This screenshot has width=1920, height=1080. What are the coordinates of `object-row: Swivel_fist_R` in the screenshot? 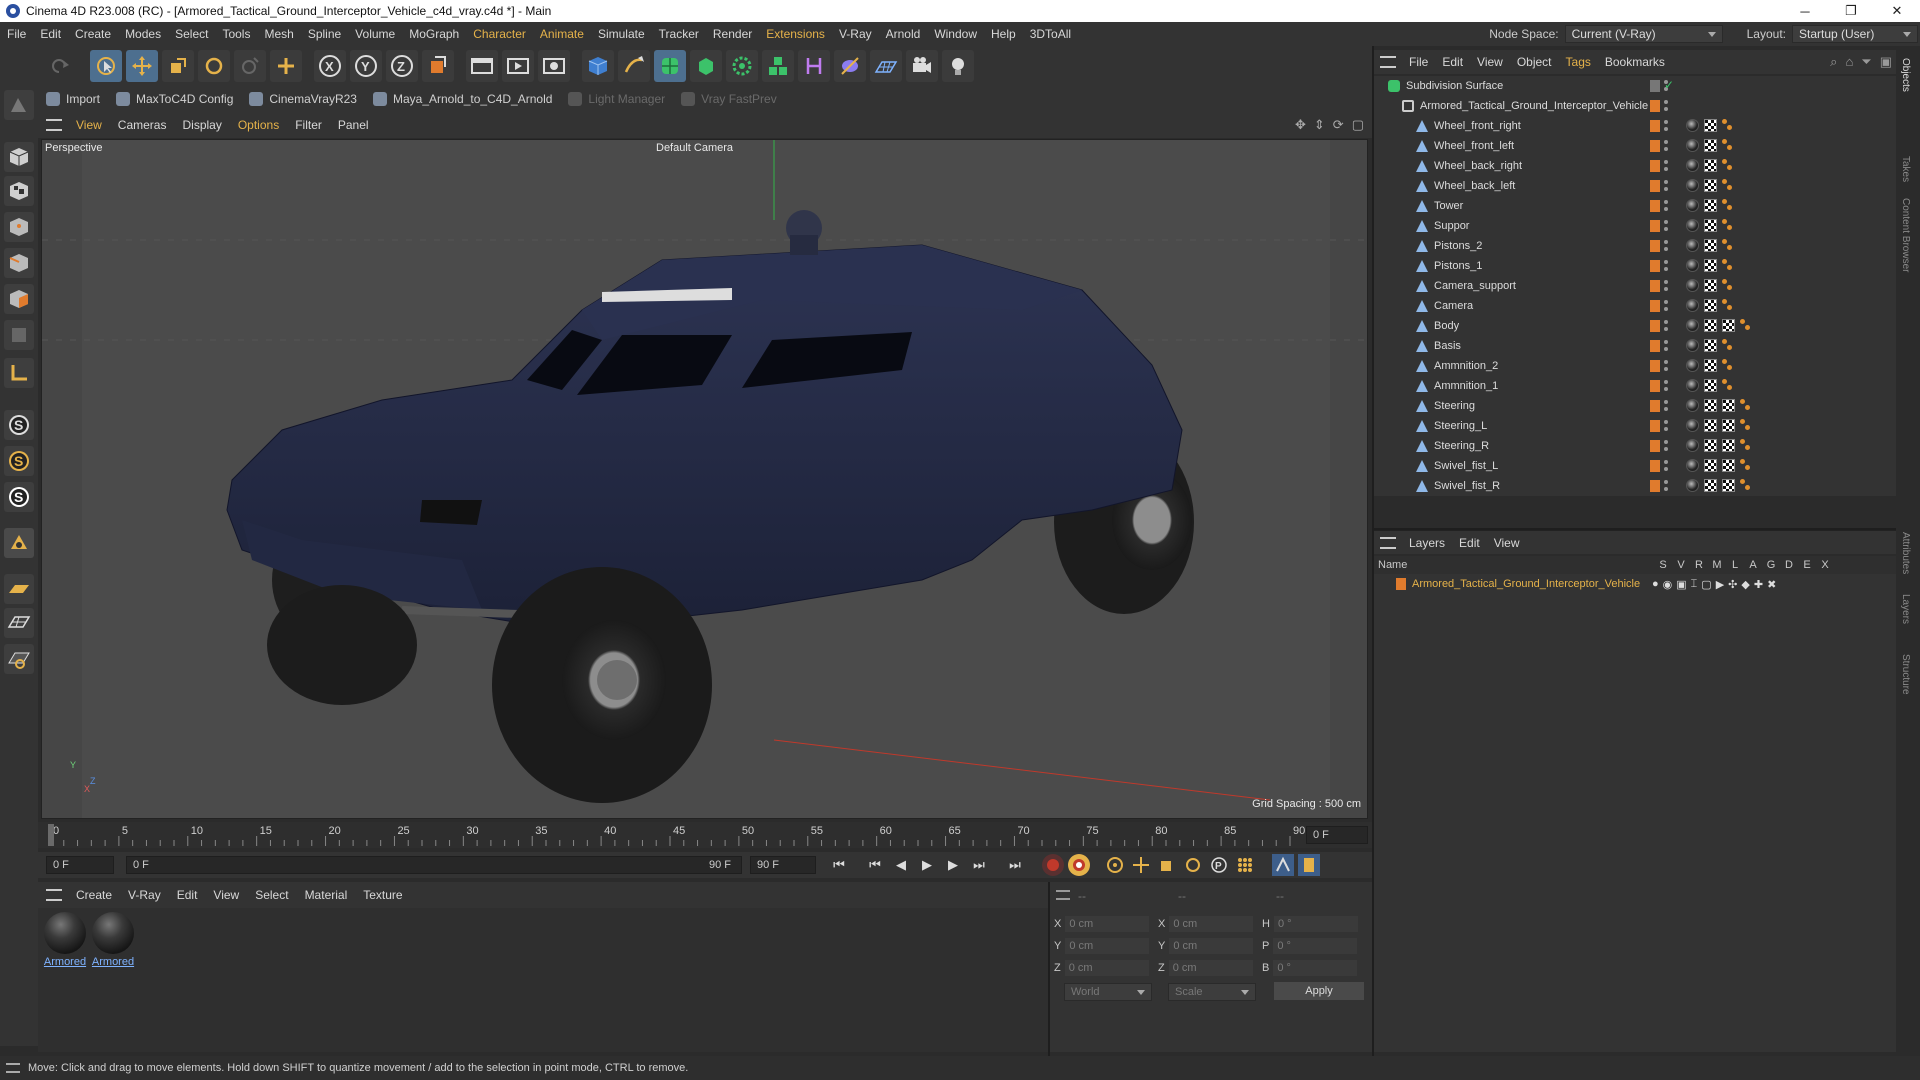 It's located at (1634, 486).